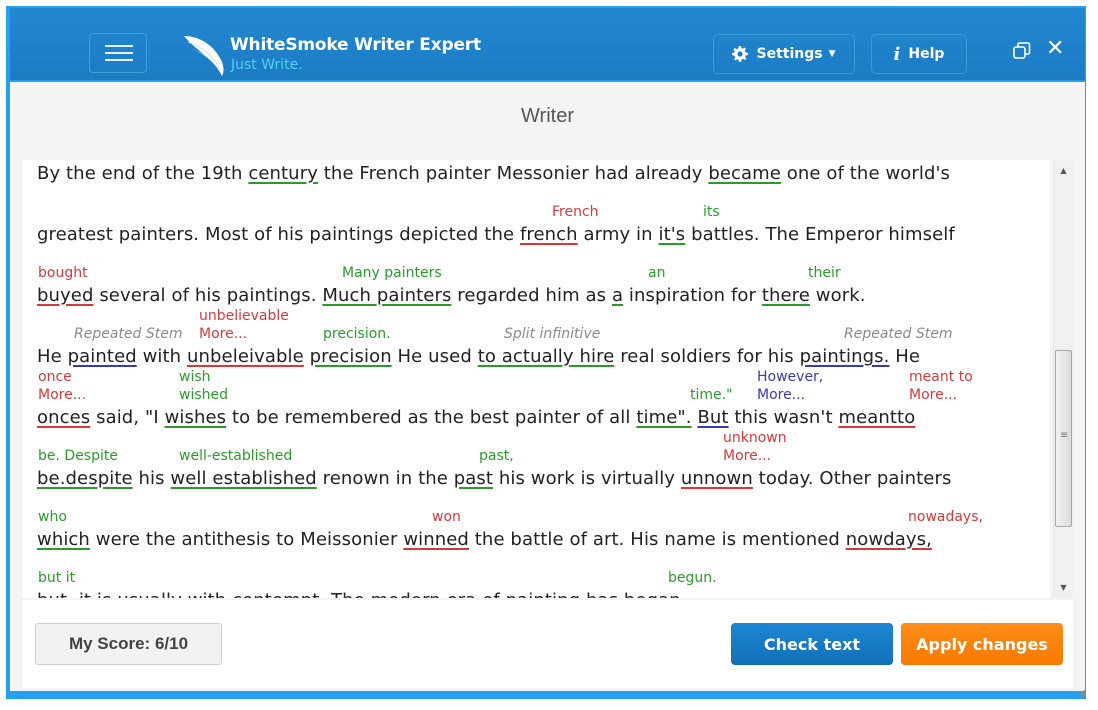  I want to click on flagged-word: meantto, so click(876, 417).